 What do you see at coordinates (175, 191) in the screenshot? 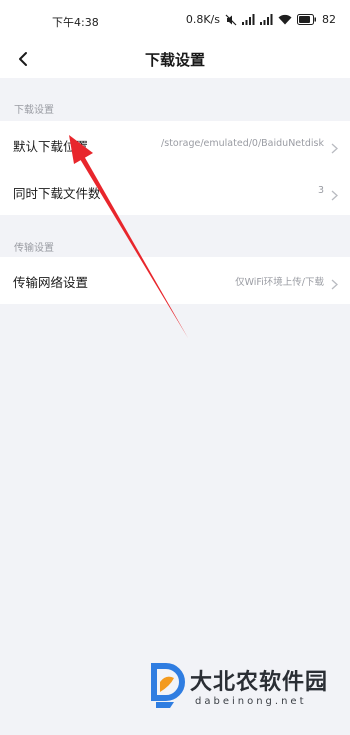
I see `concurrent-downloads-row: 同时下载文件数 3` at bounding box center [175, 191].